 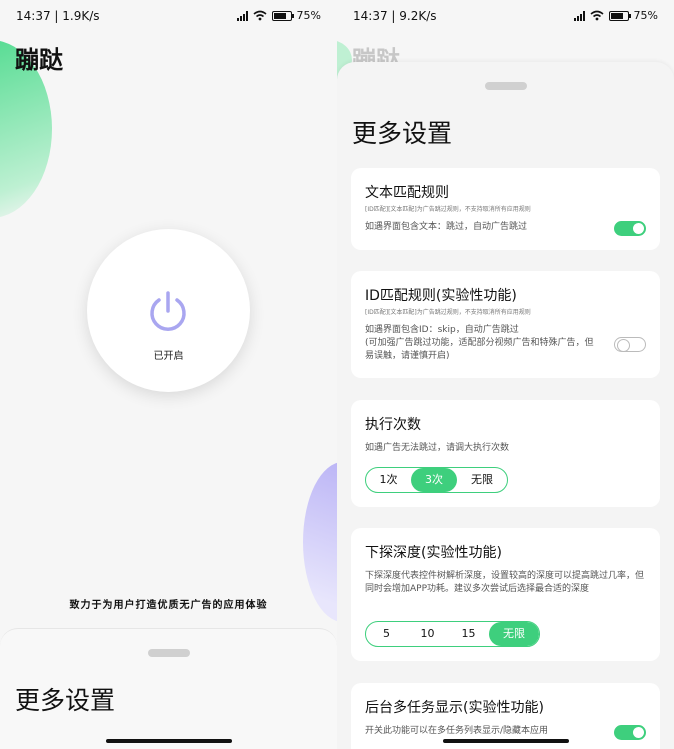 I want to click on id-rule-note: [ID匹配][文本匹配]为广告跳过规则，不支持取消所有应用规则, so click(x=448, y=312).